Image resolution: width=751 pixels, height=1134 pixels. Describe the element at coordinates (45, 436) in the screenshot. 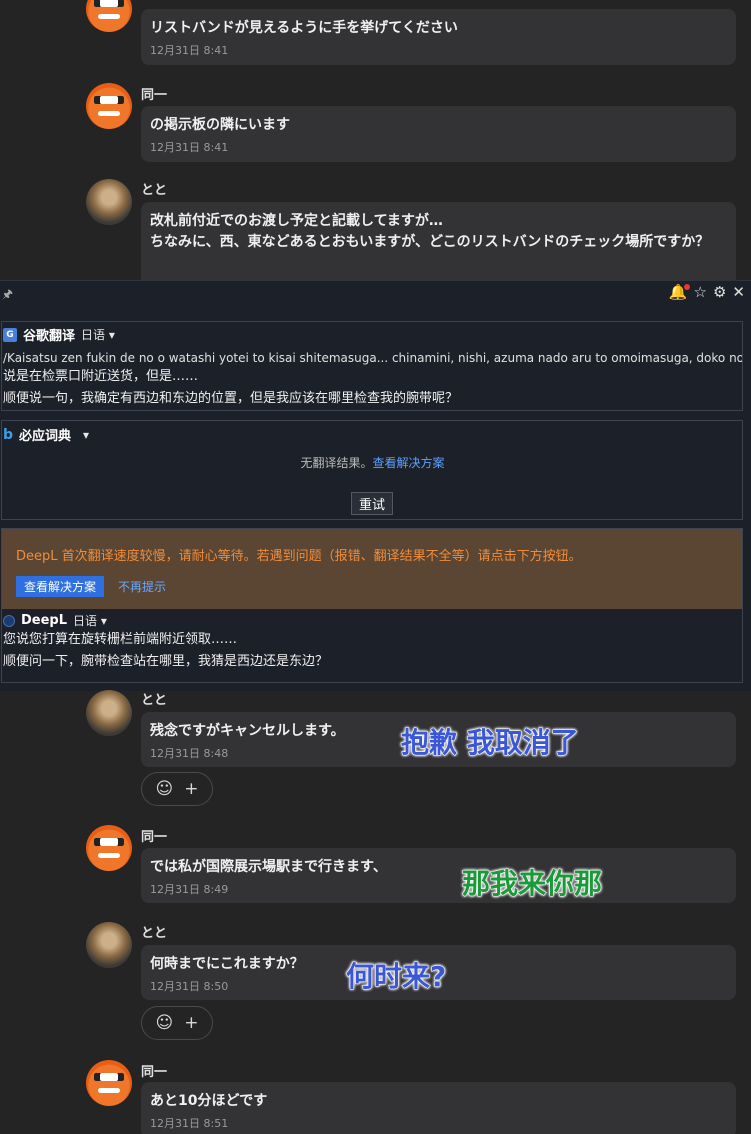

I see `bing-title: 必应词典` at that location.